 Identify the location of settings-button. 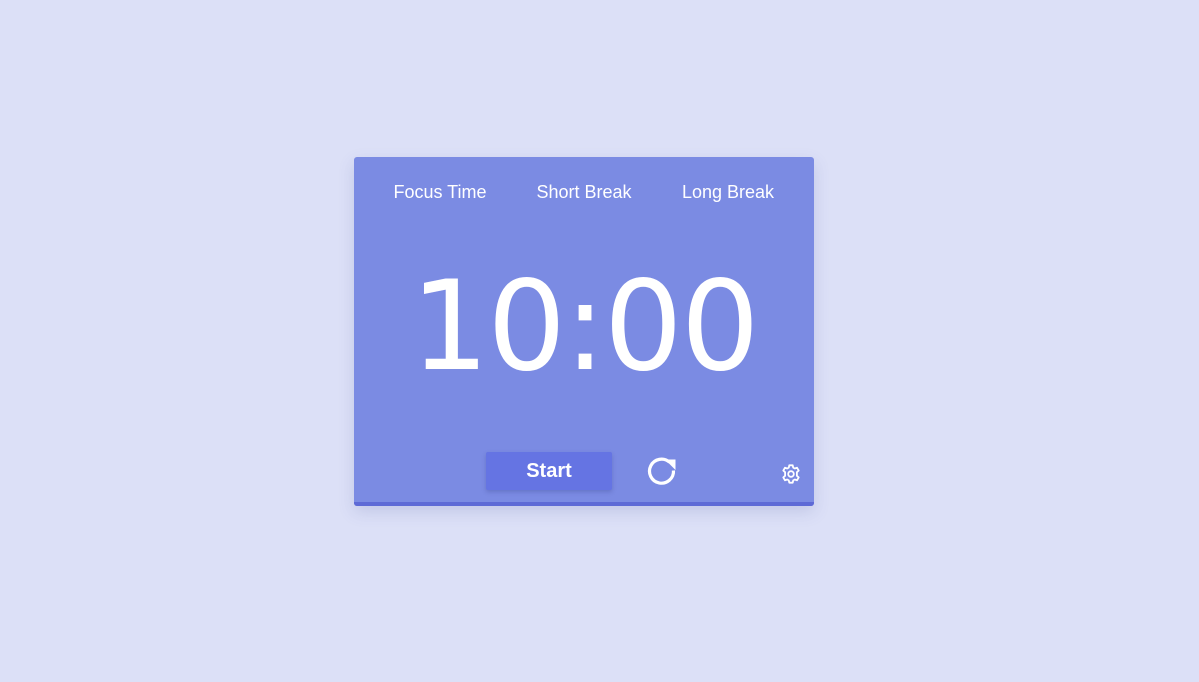
(791, 474).